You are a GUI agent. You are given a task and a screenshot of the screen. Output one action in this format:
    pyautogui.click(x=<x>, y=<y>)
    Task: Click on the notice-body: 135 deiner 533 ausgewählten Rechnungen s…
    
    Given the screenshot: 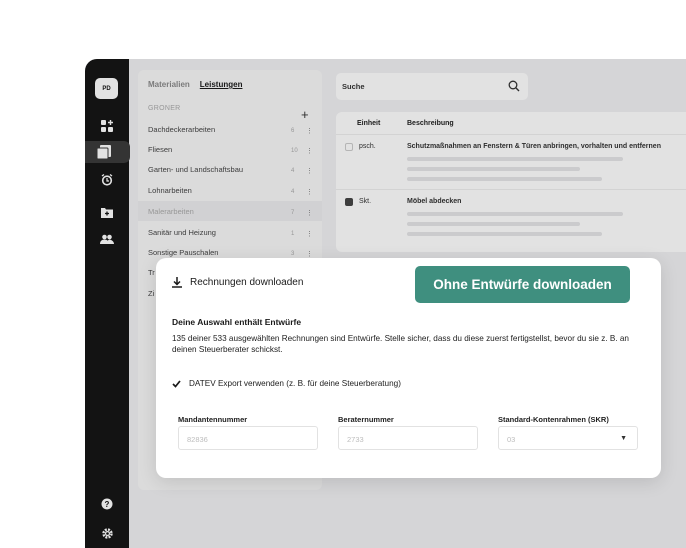 What is the action you would take?
    pyautogui.click(x=400, y=344)
    